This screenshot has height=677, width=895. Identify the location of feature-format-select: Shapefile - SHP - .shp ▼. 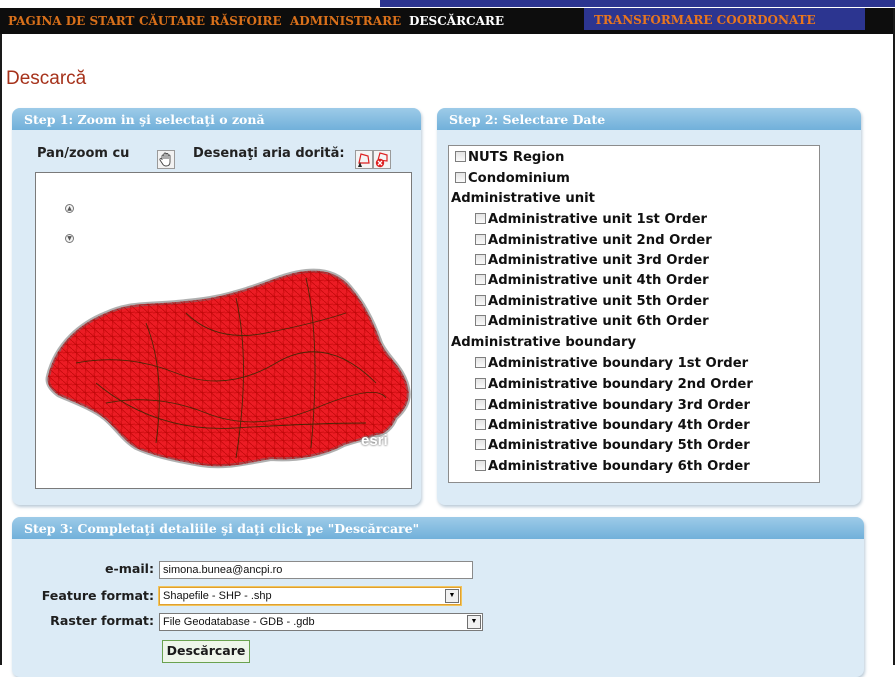
(310, 596).